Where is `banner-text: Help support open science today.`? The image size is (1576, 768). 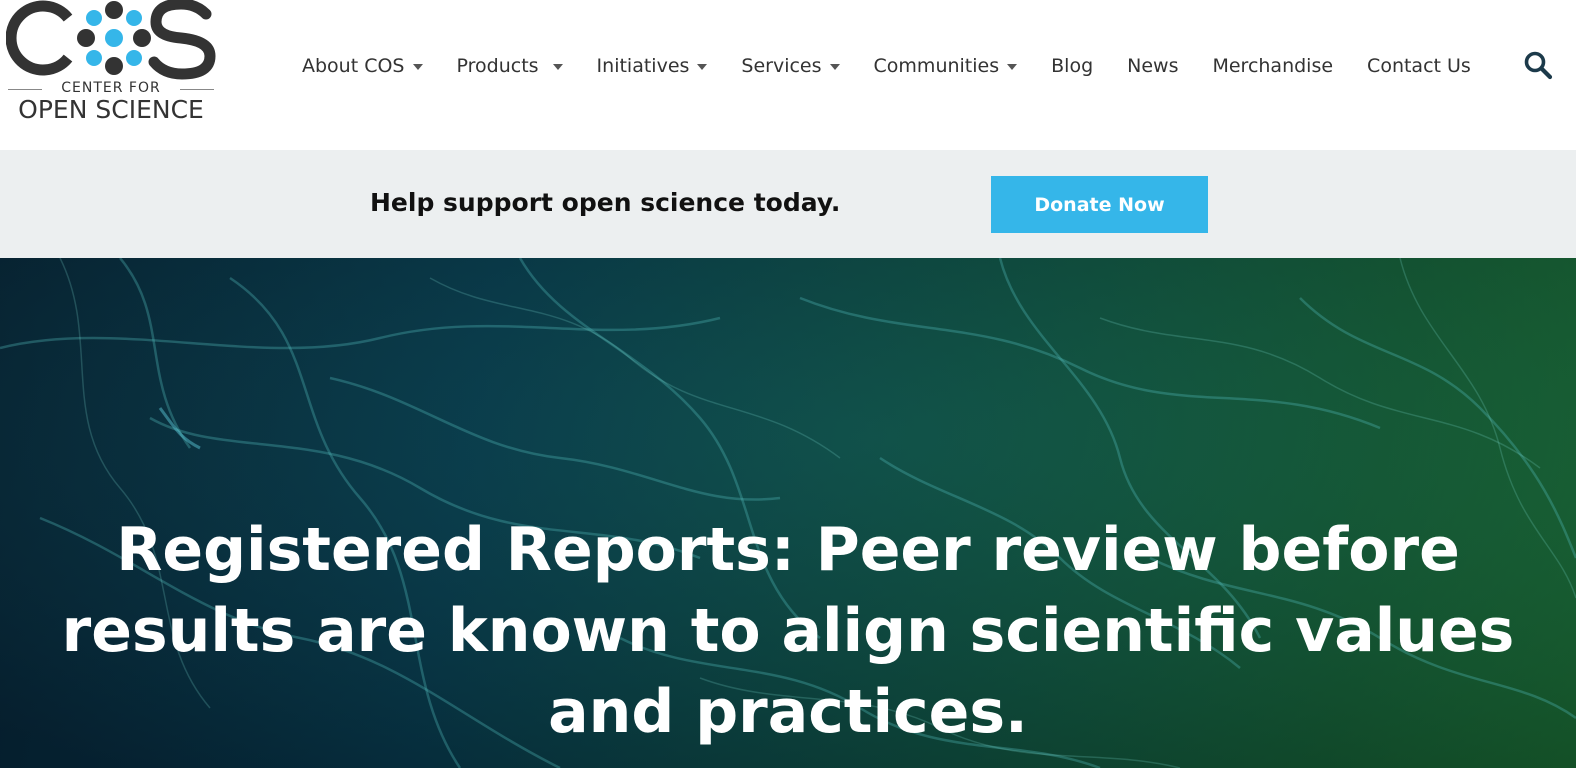
banner-text: Help support open science today. is located at coordinates (605, 202).